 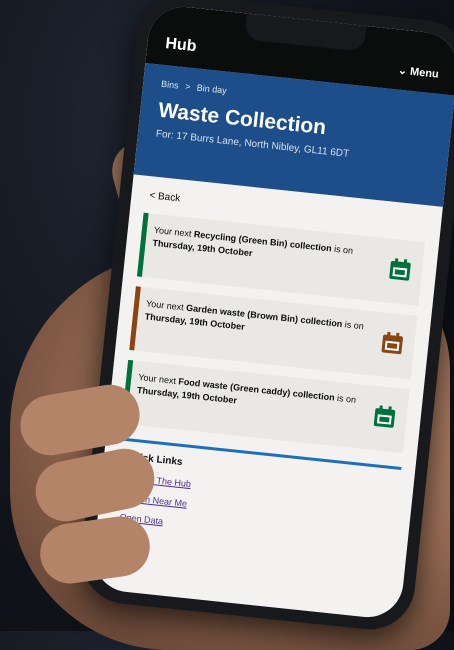 What do you see at coordinates (181, 45) in the screenshot?
I see `brand-logo: Hub` at bounding box center [181, 45].